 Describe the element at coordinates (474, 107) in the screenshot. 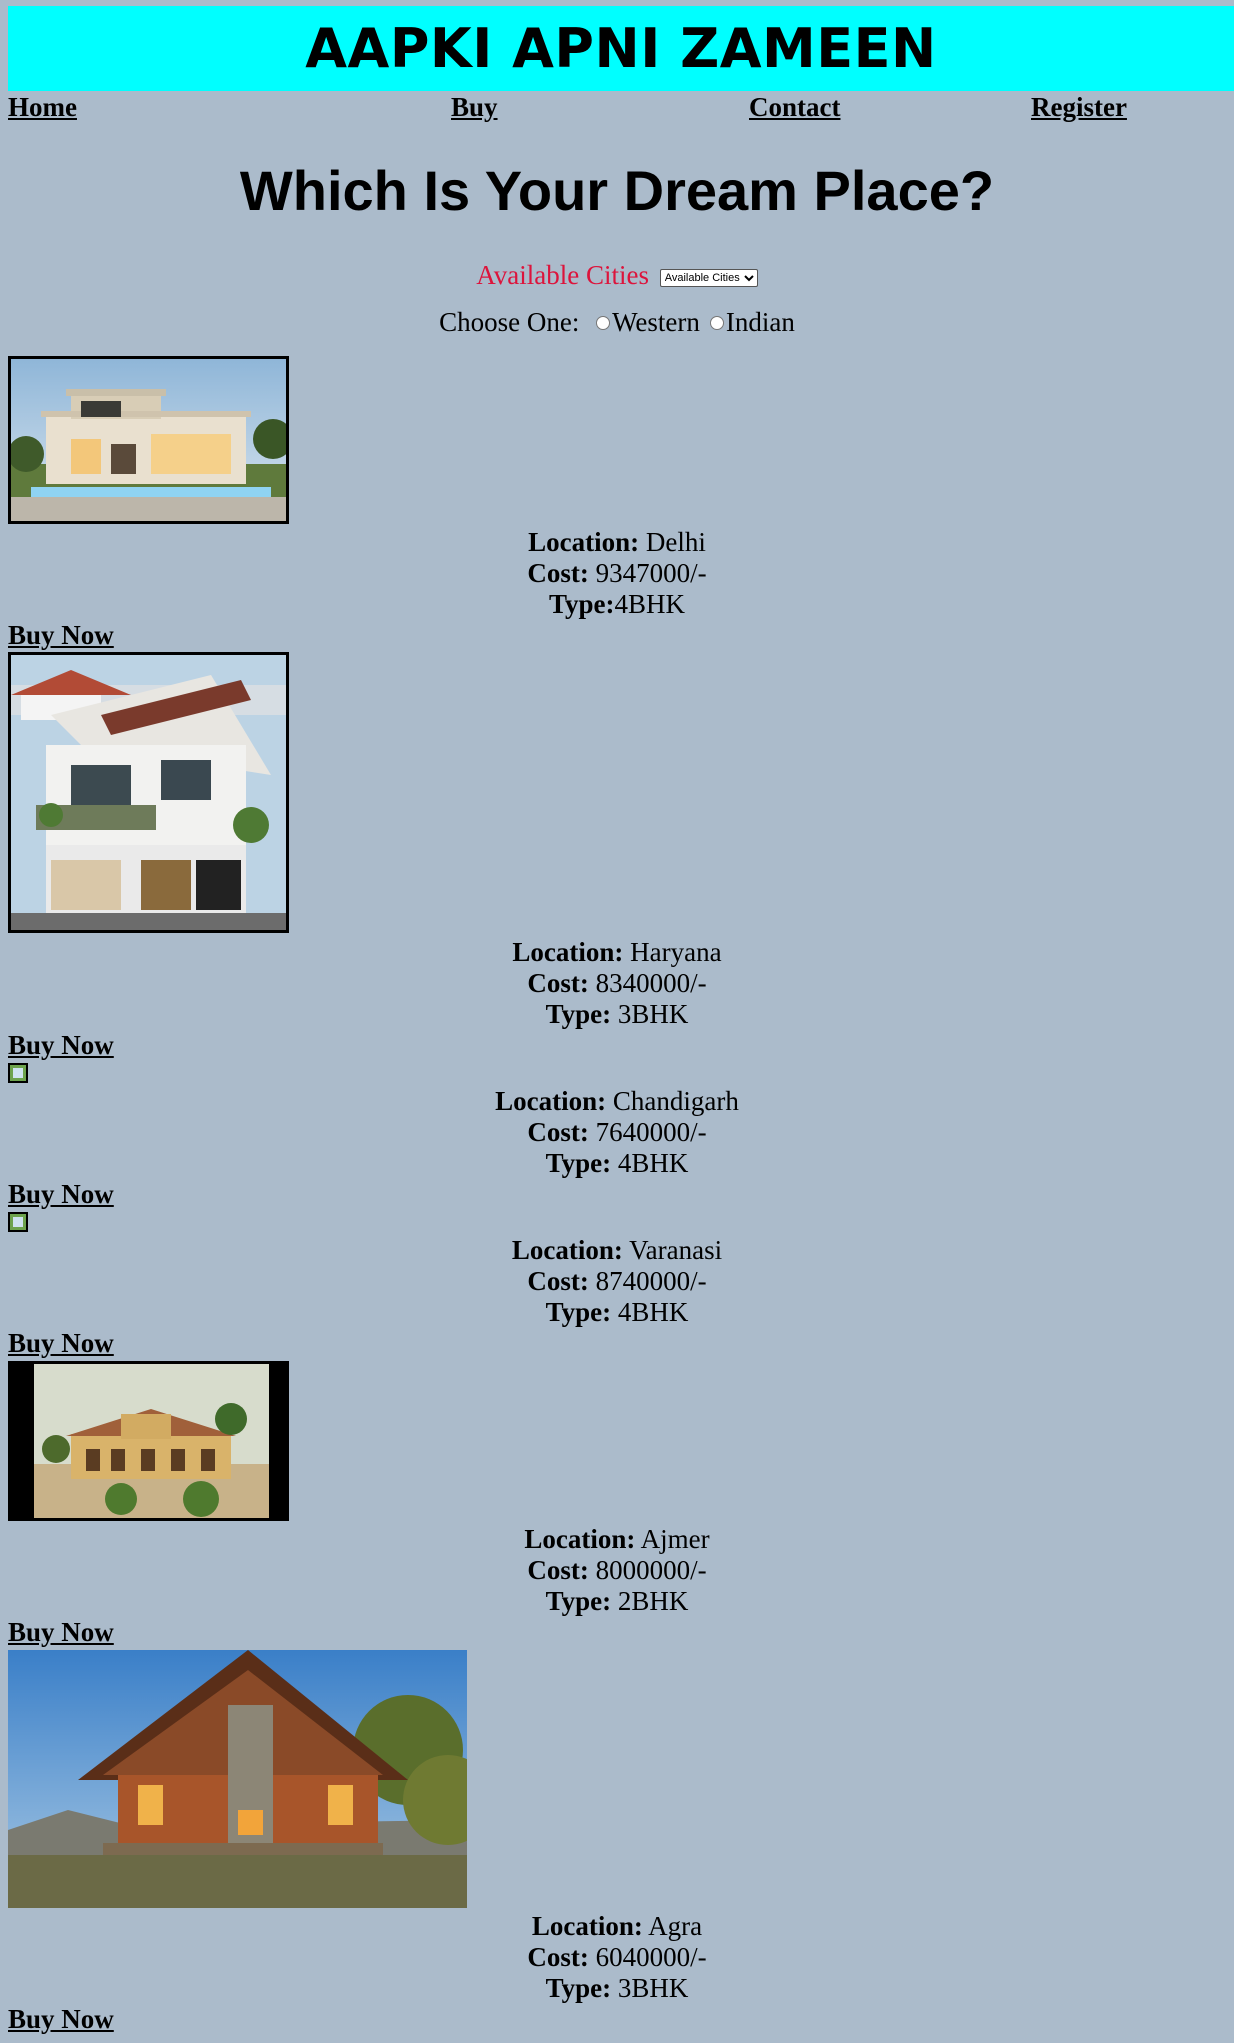

I see `nav-buy-link: Buy` at that location.